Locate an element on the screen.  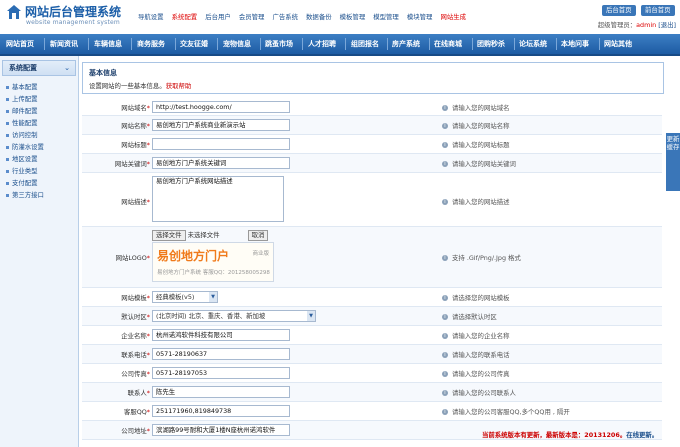
logout-link: [退出] is located at coordinates (667, 25).